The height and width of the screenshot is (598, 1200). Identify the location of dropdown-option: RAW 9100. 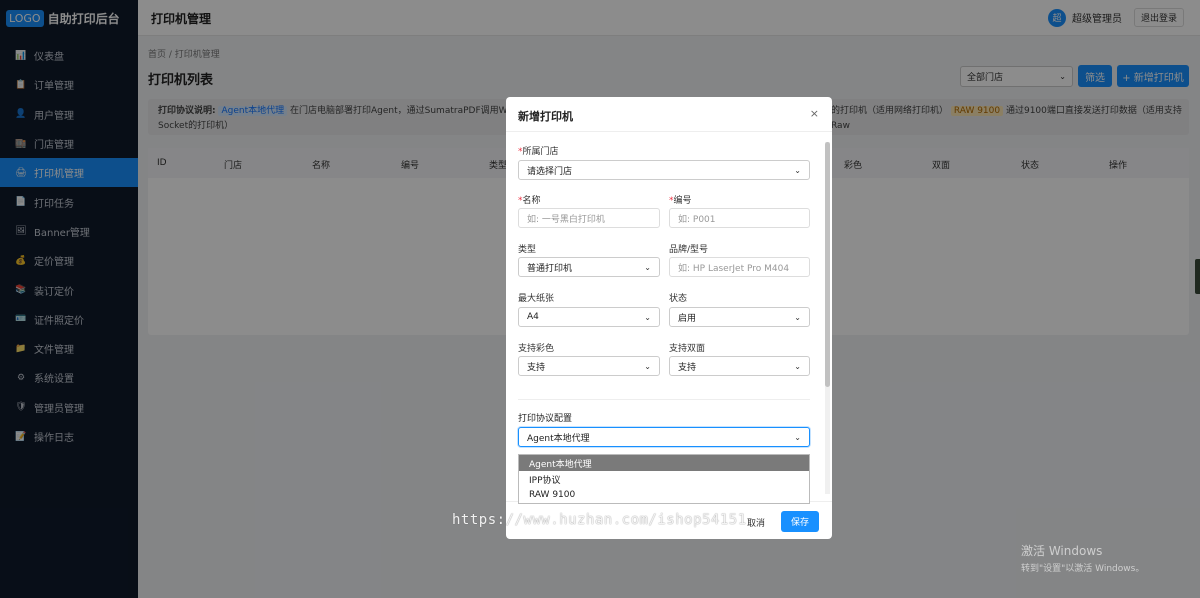
(664, 495).